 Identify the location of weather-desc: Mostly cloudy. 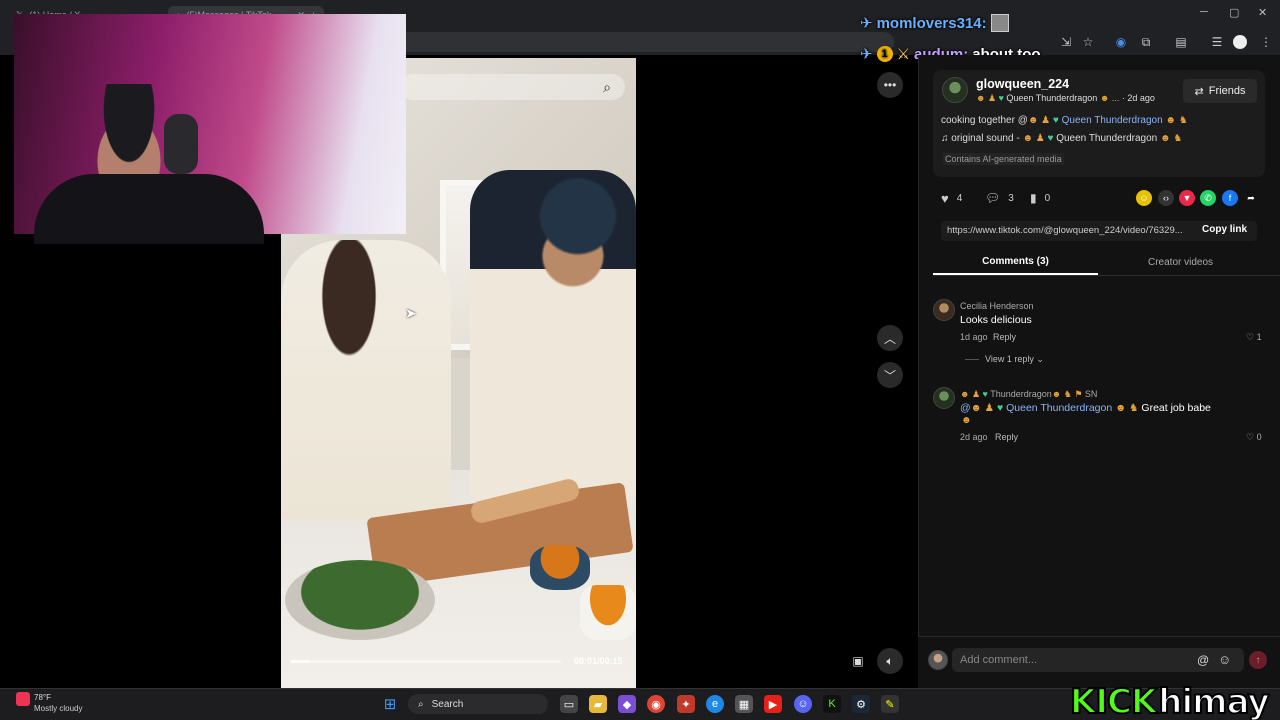
(58, 708).